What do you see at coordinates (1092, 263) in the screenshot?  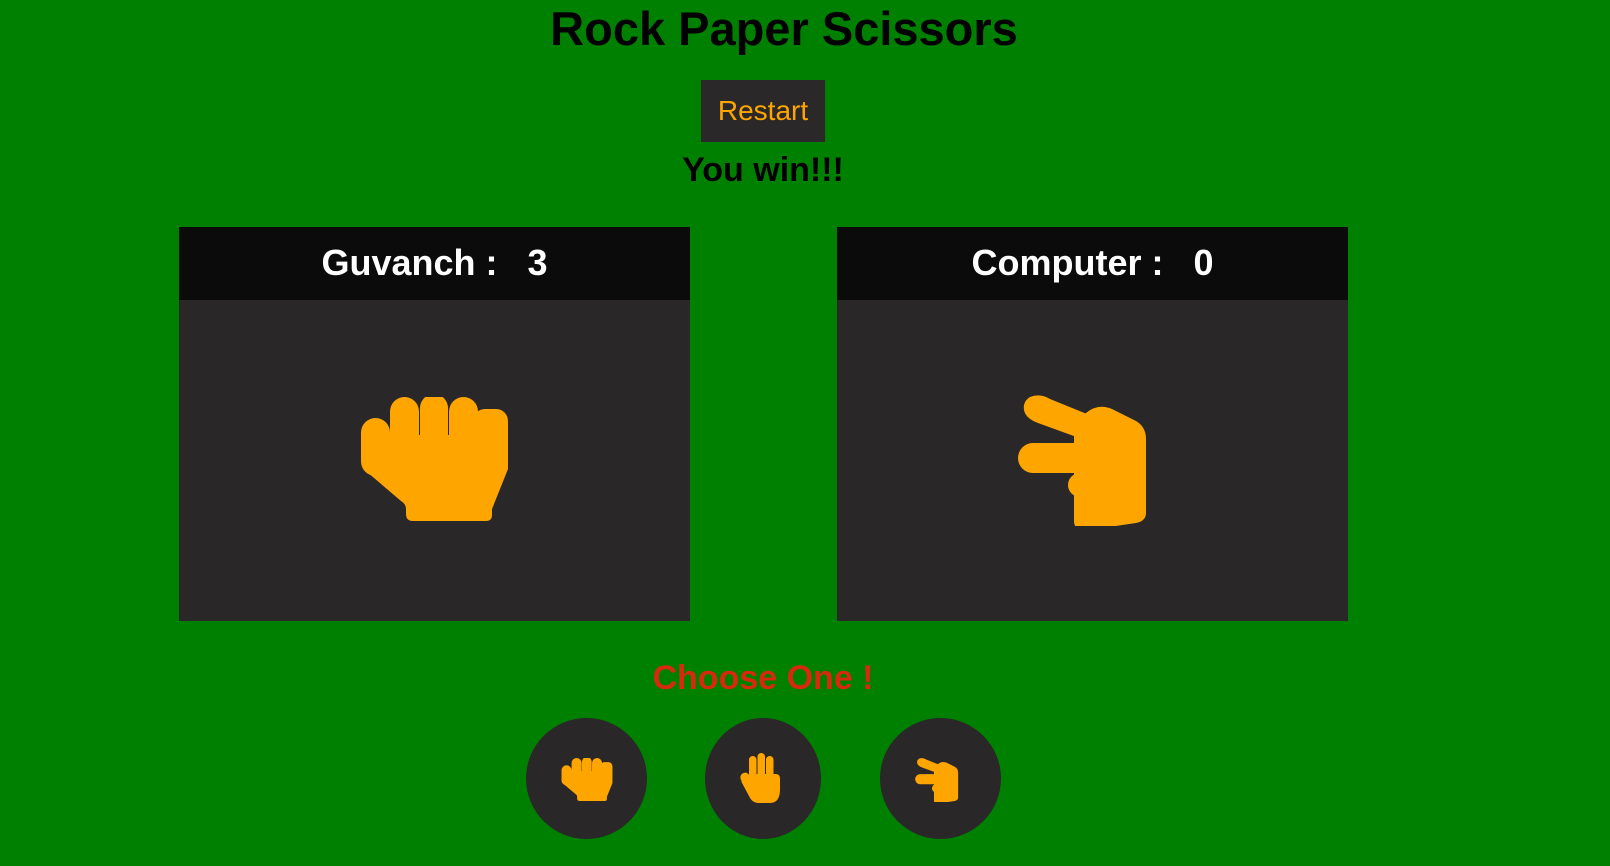 I see `computer-score-label: Computer : 0` at bounding box center [1092, 263].